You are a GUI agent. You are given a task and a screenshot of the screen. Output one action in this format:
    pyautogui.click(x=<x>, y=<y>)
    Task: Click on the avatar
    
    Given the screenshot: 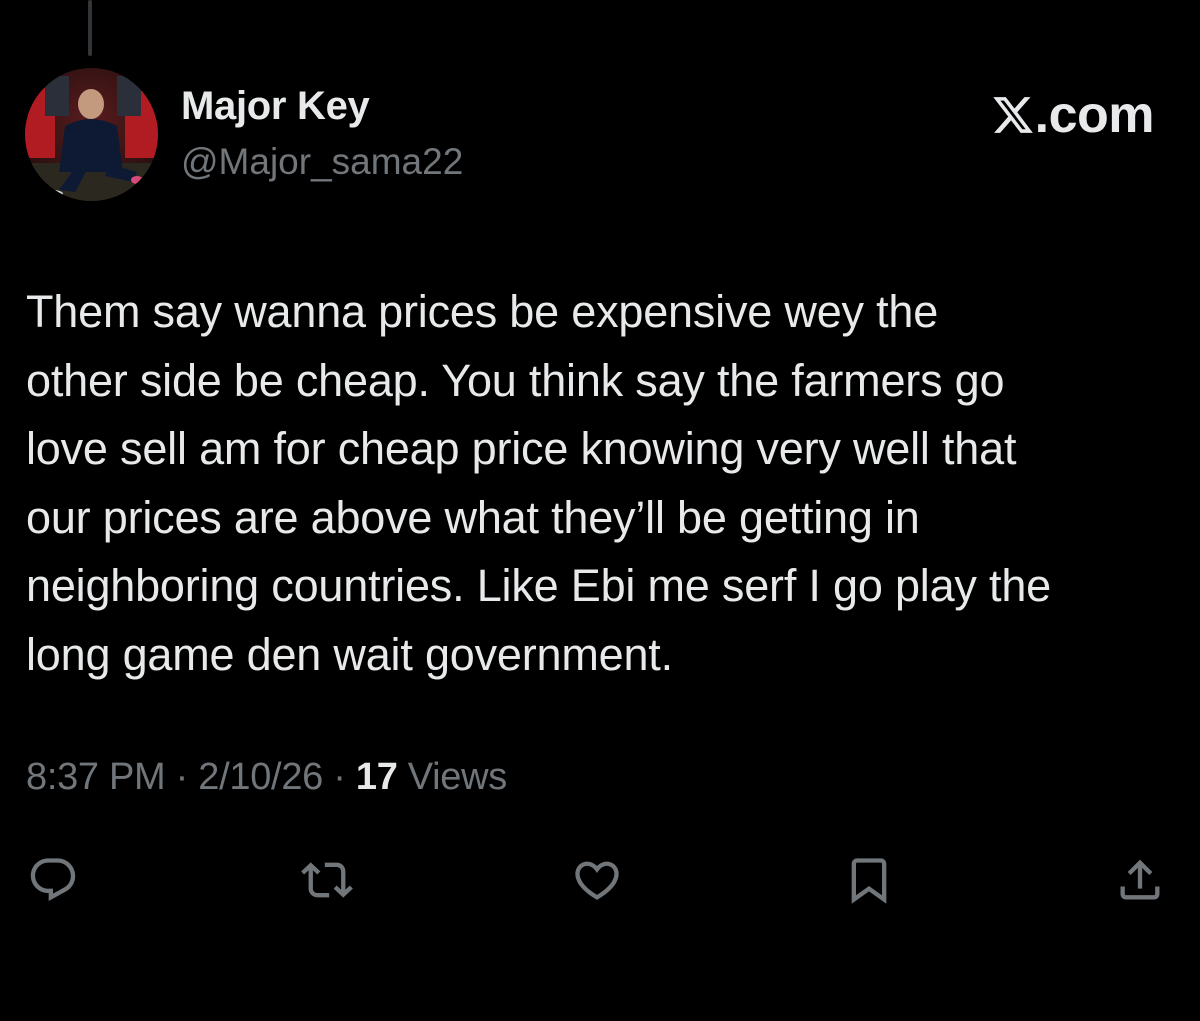 What is the action you would take?
    pyautogui.click(x=91, y=134)
    